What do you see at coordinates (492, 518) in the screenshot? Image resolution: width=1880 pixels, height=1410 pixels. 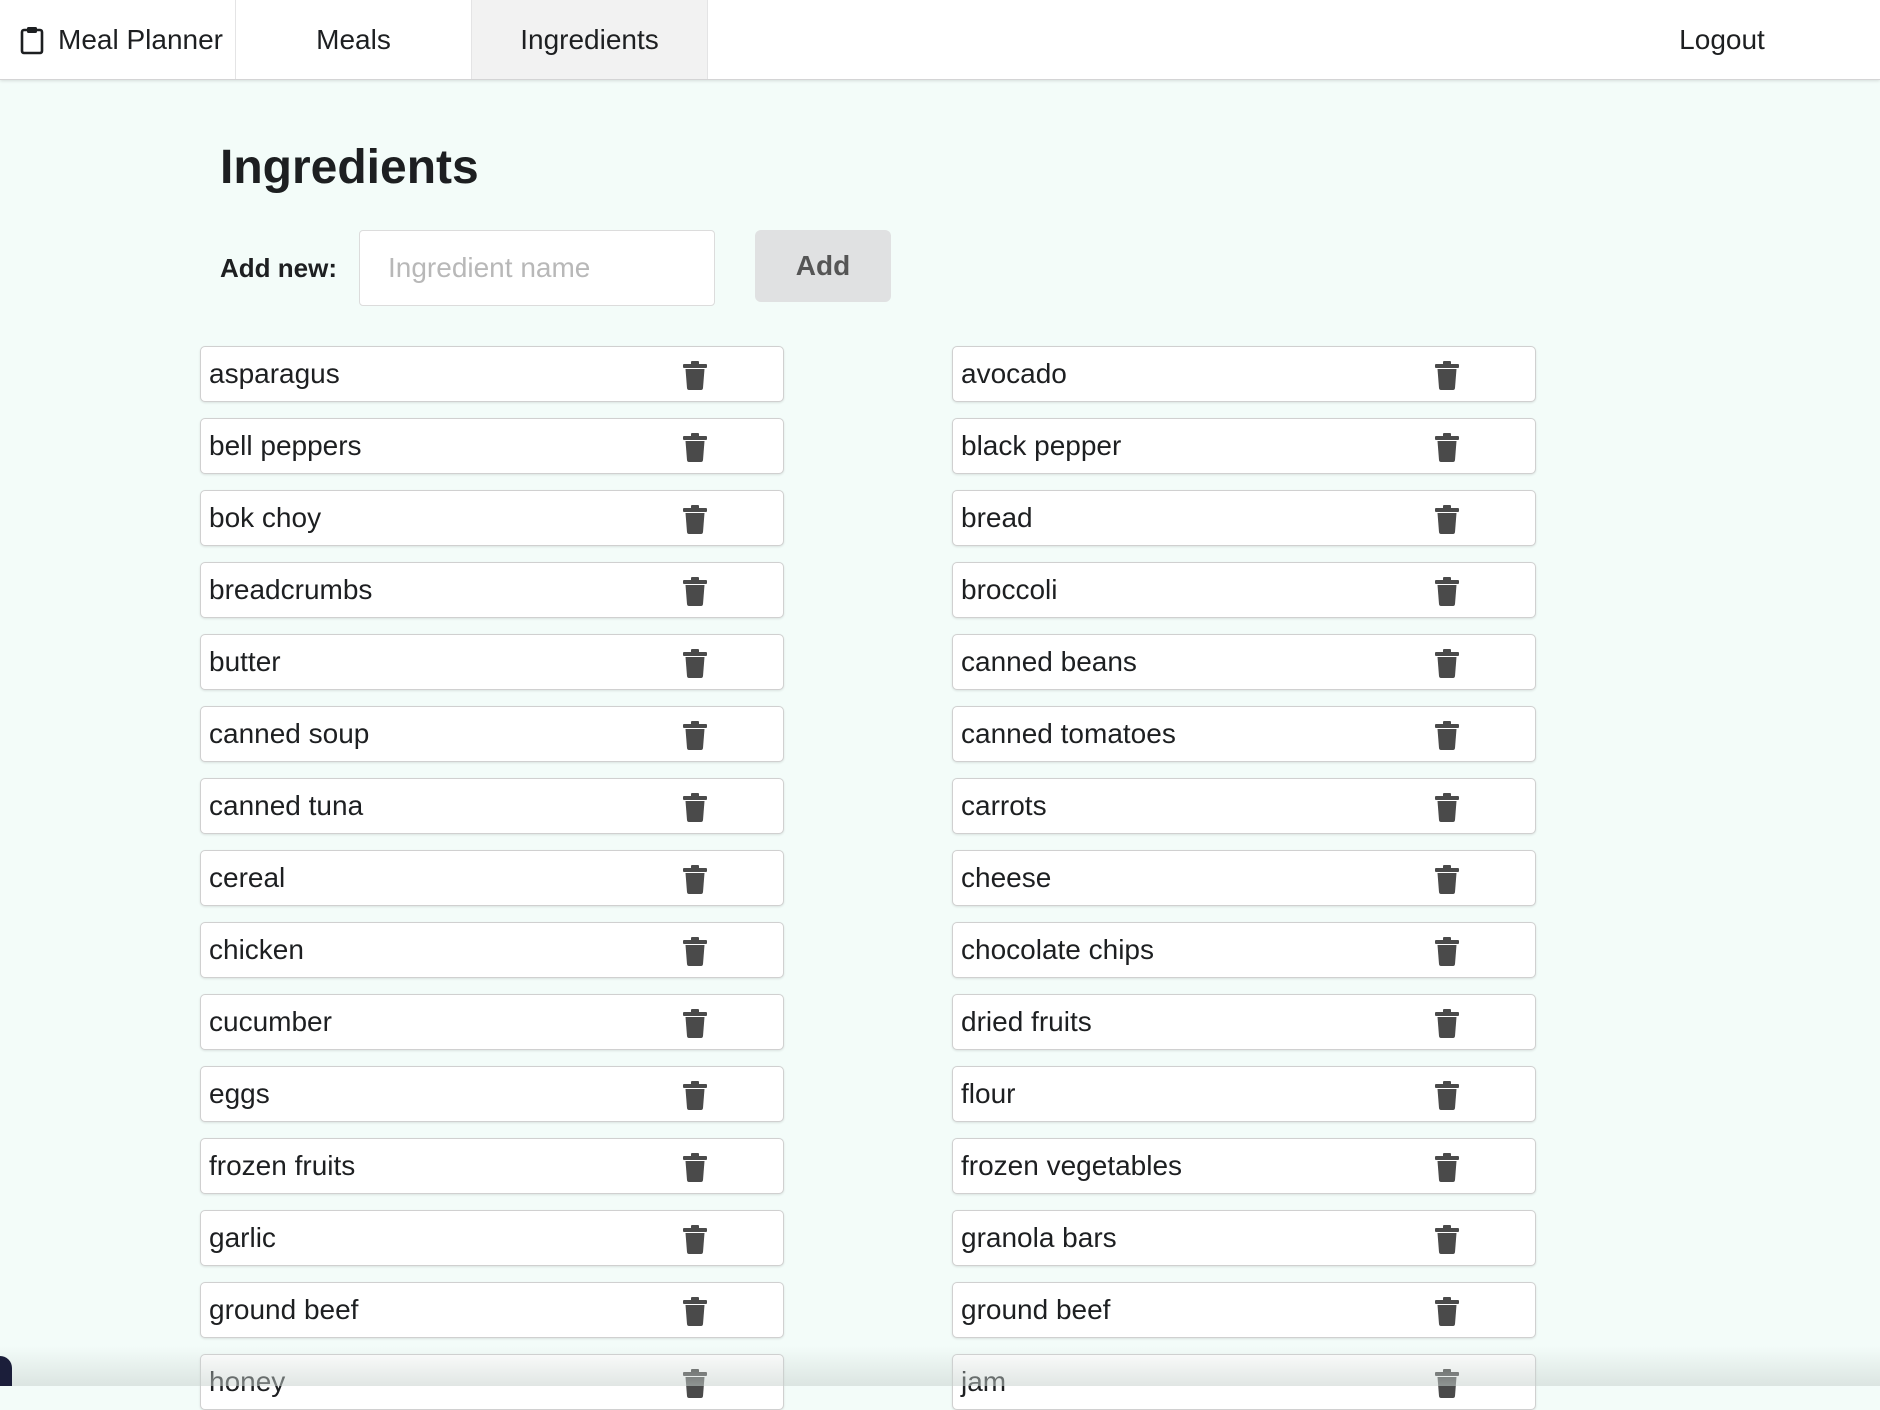 I see `ingredient-item: bok choy` at bounding box center [492, 518].